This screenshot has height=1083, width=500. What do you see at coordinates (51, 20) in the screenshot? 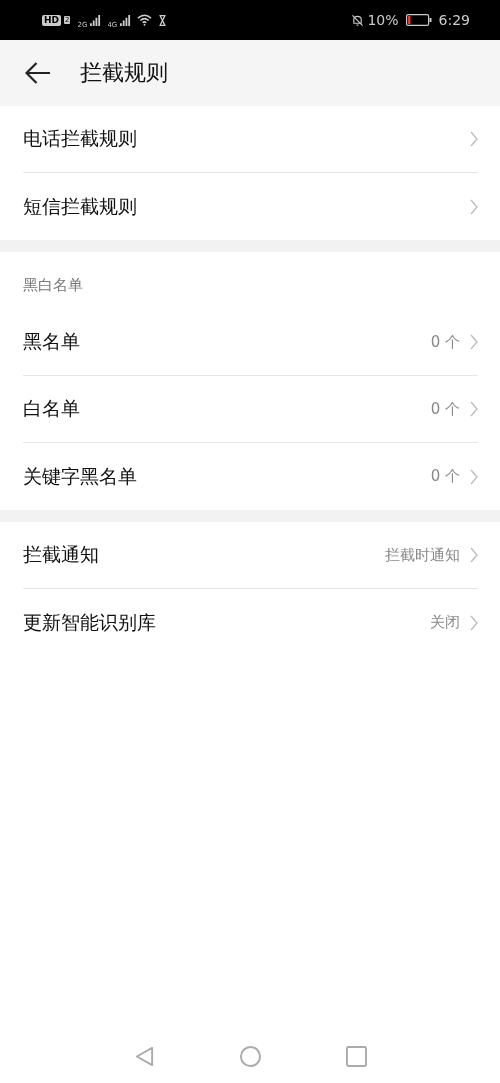
I see `hd-badge: HD` at bounding box center [51, 20].